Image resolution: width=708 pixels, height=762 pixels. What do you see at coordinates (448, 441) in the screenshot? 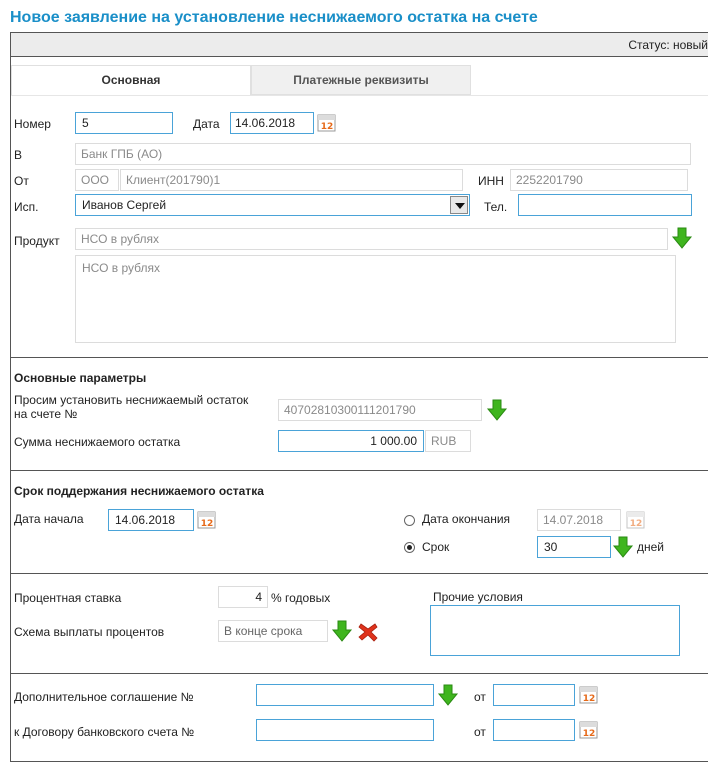
I see `currency-field: RUB` at bounding box center [448, 441].